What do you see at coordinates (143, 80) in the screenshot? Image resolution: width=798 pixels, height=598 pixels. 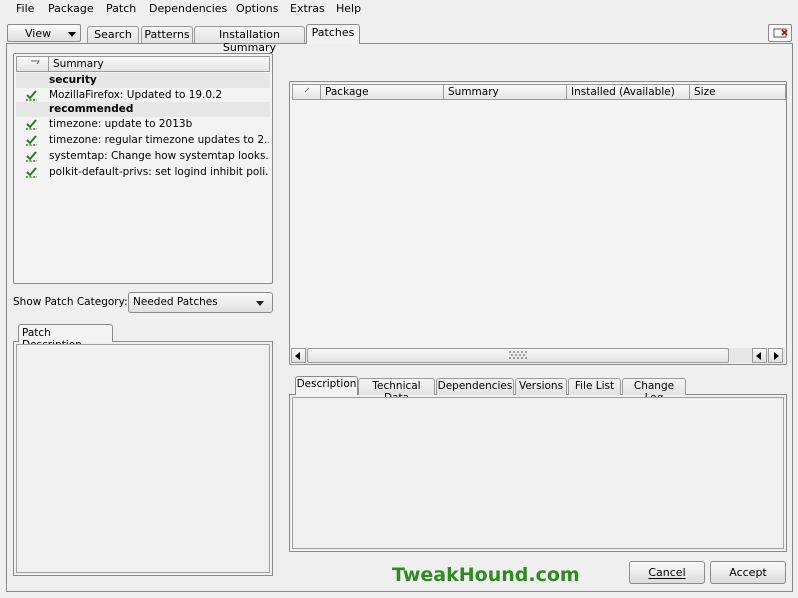 I see `list-item-category: security` at bounding box center [143, 80].